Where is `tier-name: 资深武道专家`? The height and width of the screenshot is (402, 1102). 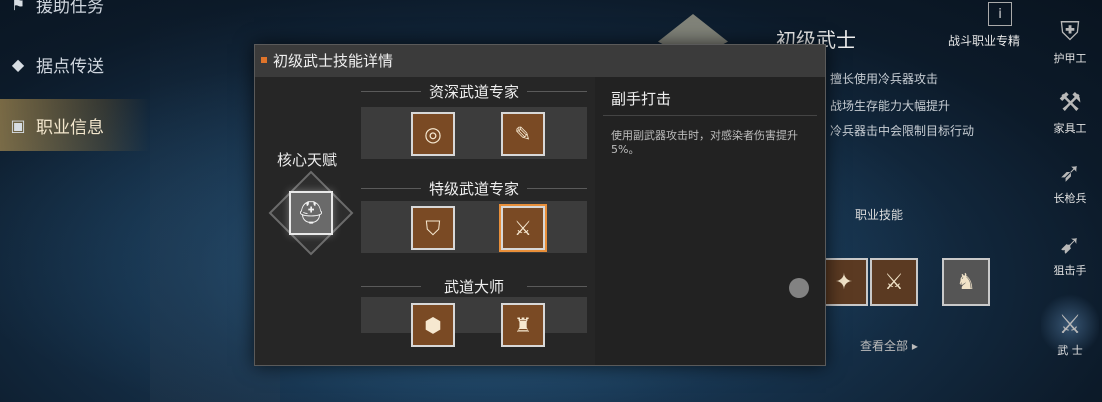 tier-name: 资深武道专家 is located at coordinates (473, 92).